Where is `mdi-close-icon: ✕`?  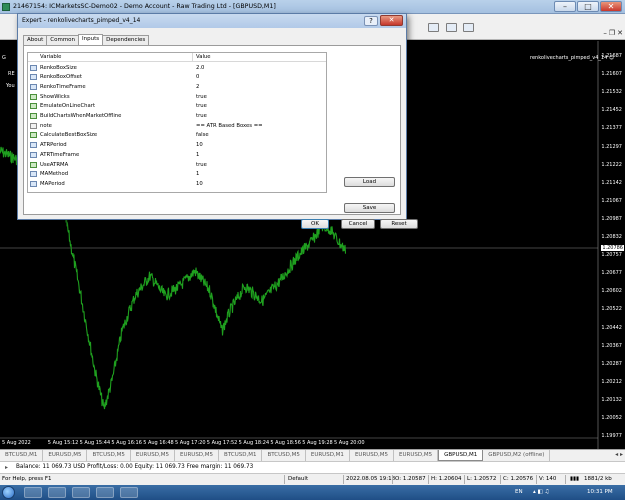
mdi-close-icon: ✕ is located at coordinates (620, 33).